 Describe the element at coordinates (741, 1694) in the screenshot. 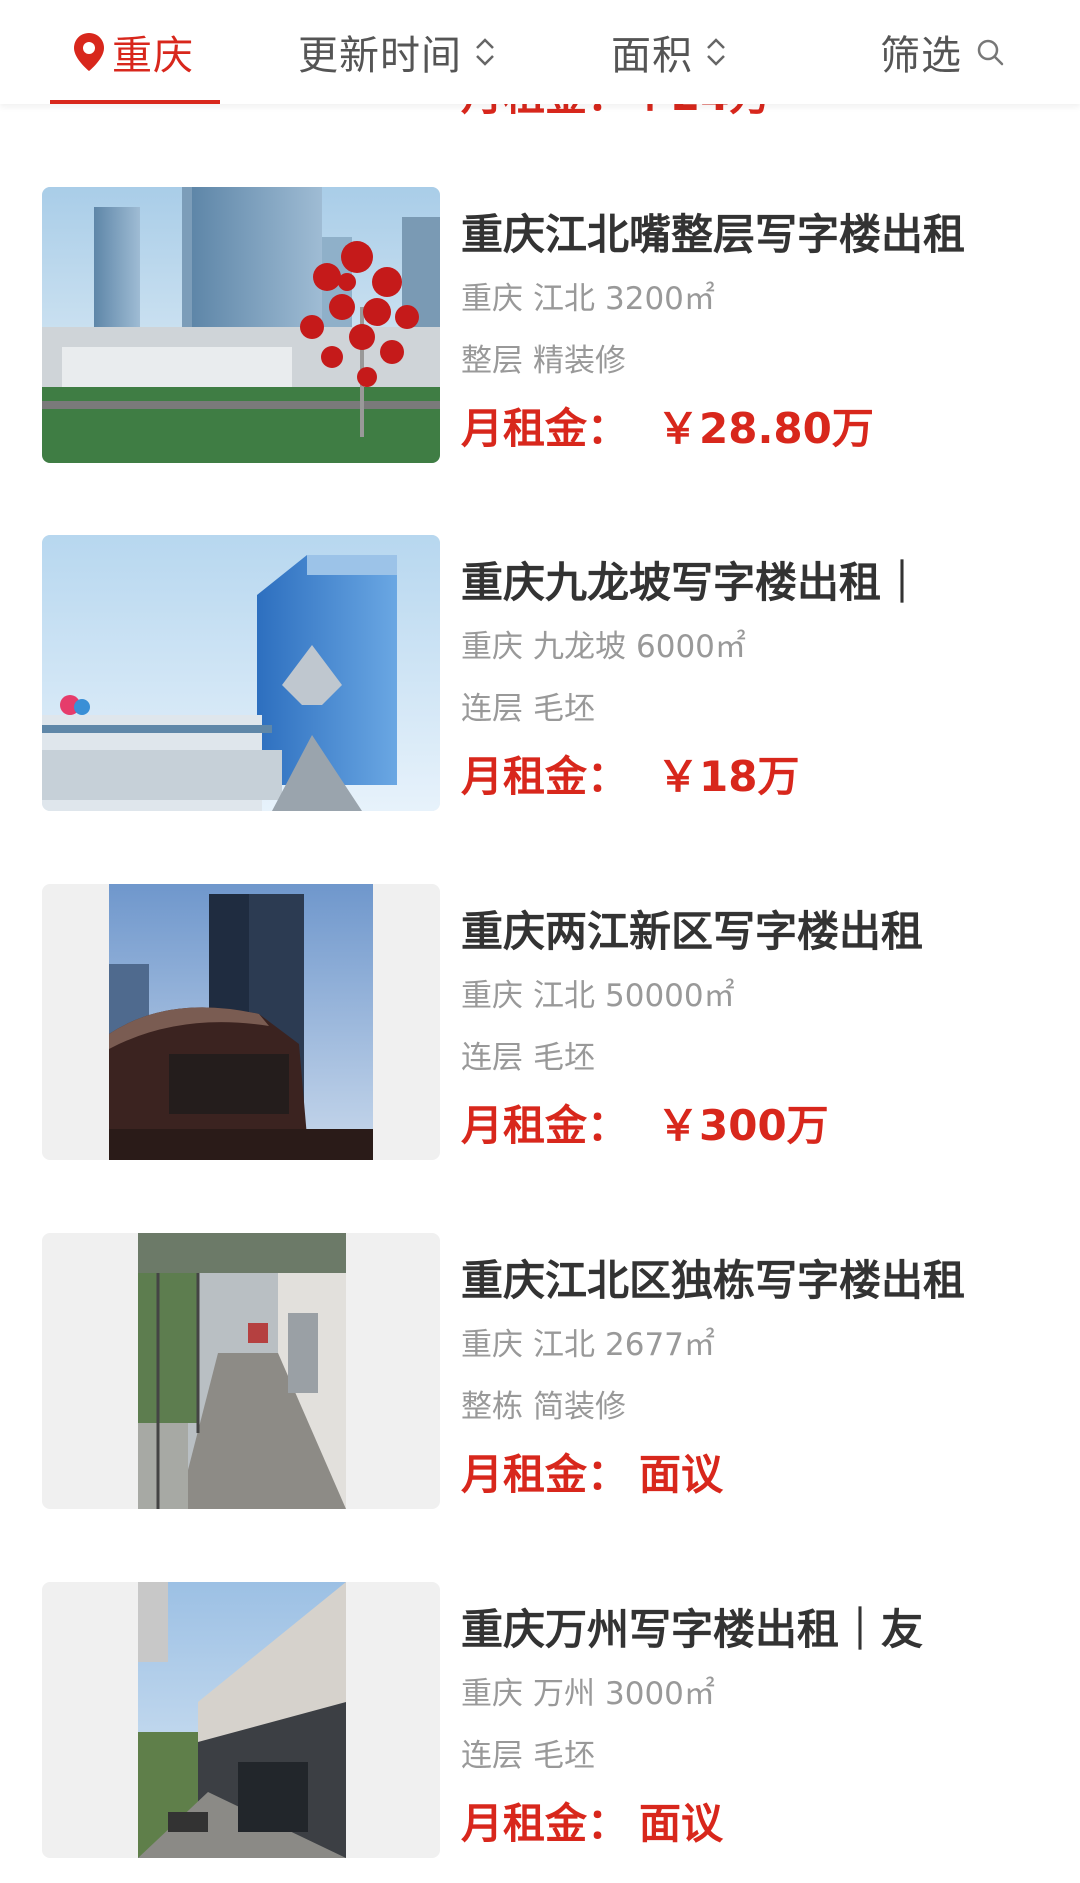

I see `listing-location: 重庆 万州 3000㎡` at that location.